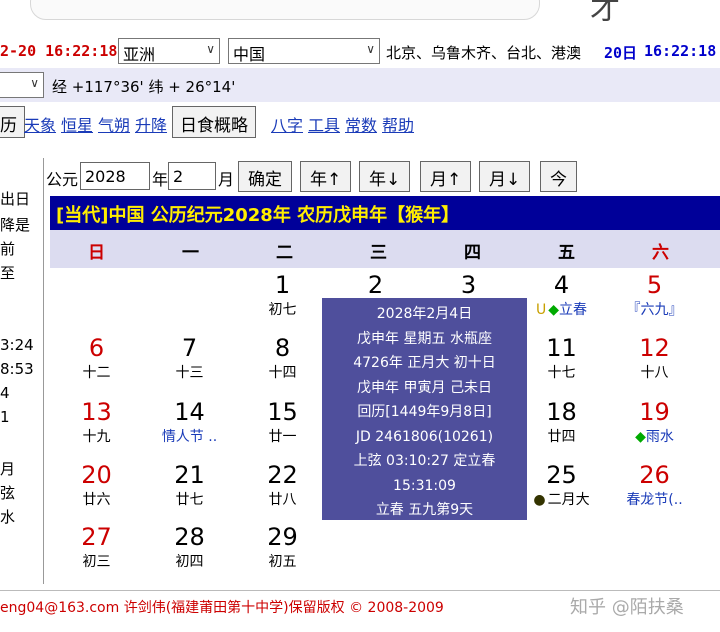 The height and width of the screenshot is (632, 720). What do you see at coordinates (5, 417) in the screenshot?
I see `left-fragment: 1` at bounding box center [5, 417].